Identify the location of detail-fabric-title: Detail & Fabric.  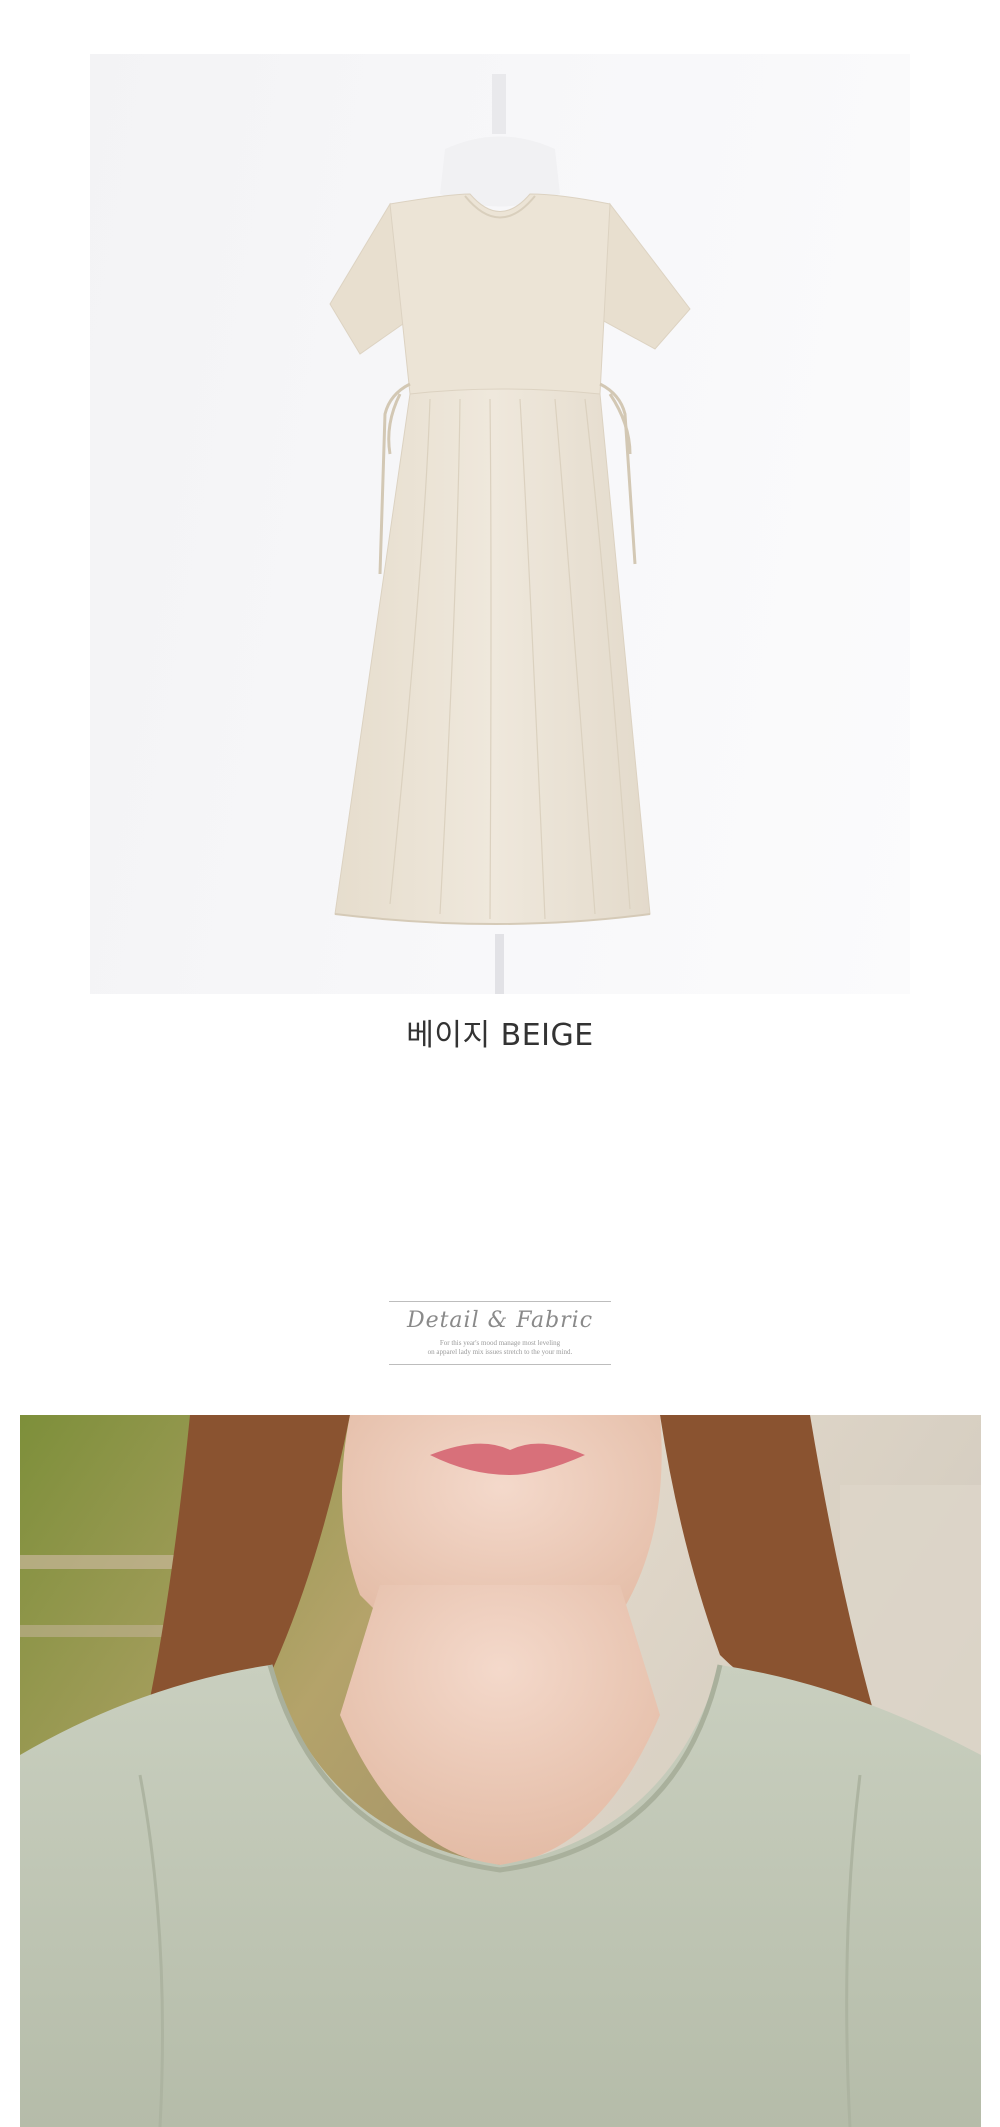
(500, 1320).